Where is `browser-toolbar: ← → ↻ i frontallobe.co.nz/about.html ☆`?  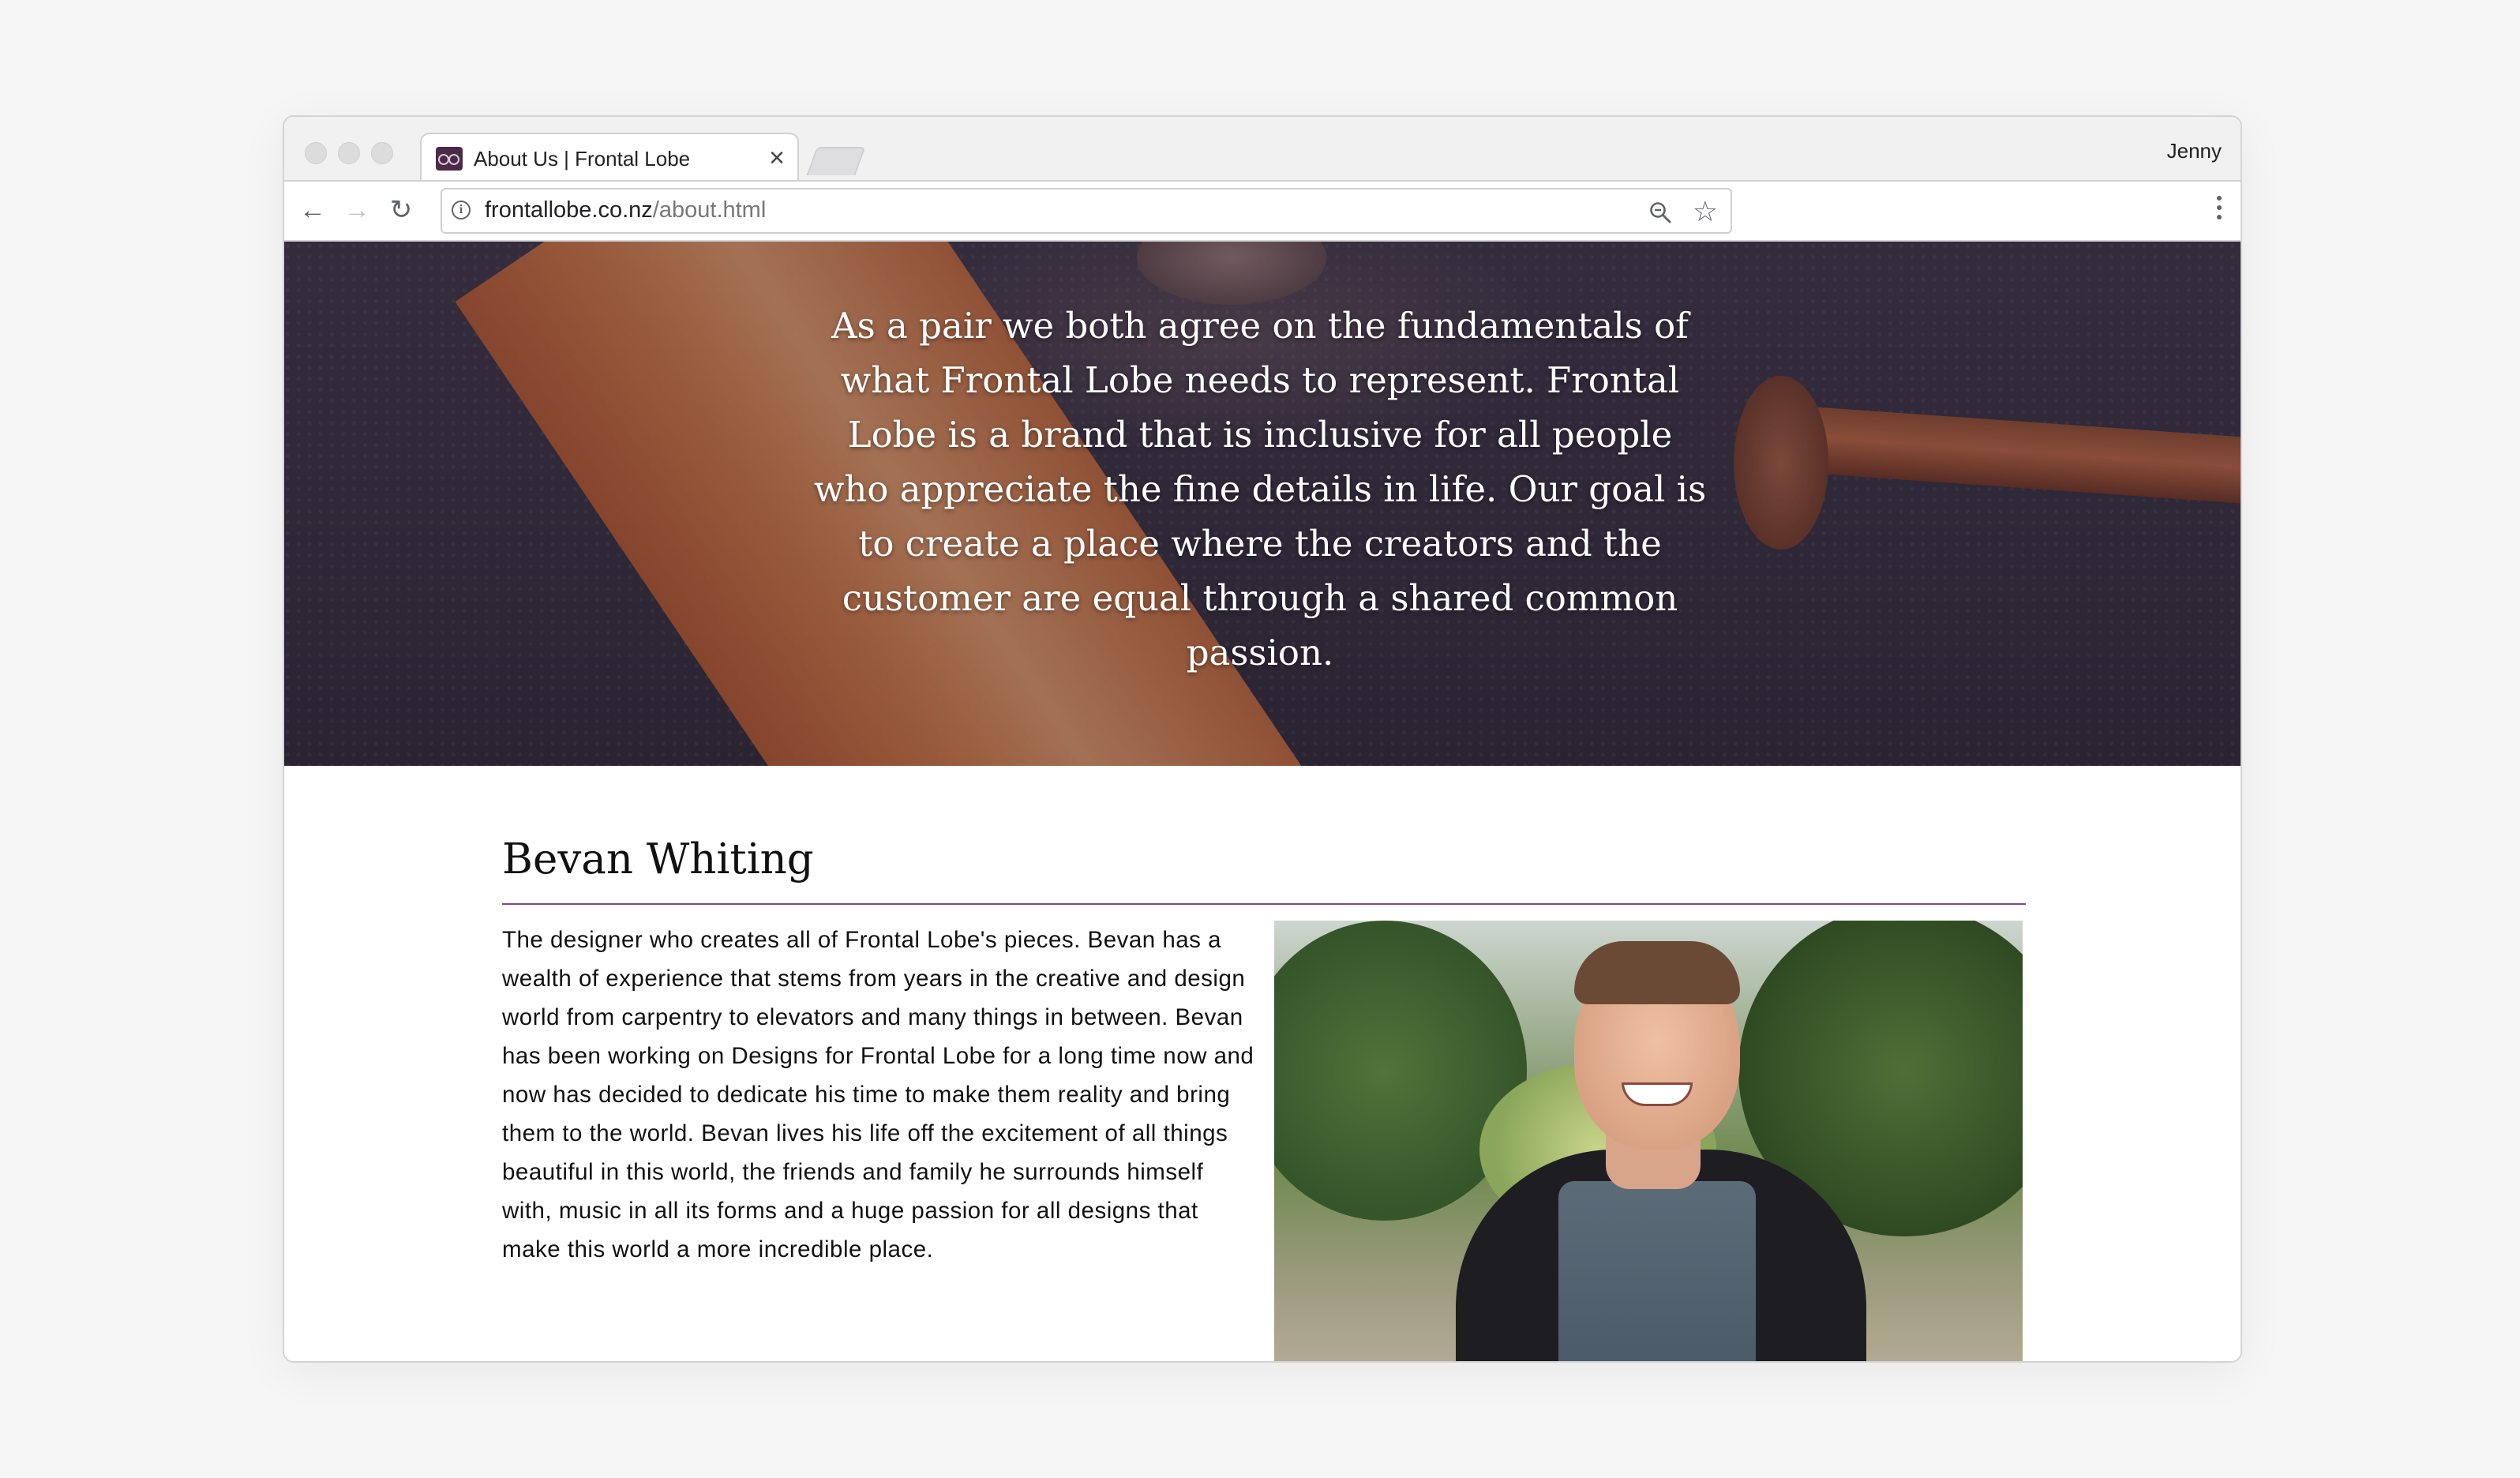
browser-toolbar: ← → ↻ i frontallobe.co.nz/about.html ☆ is located at coordinates (1262, 211).